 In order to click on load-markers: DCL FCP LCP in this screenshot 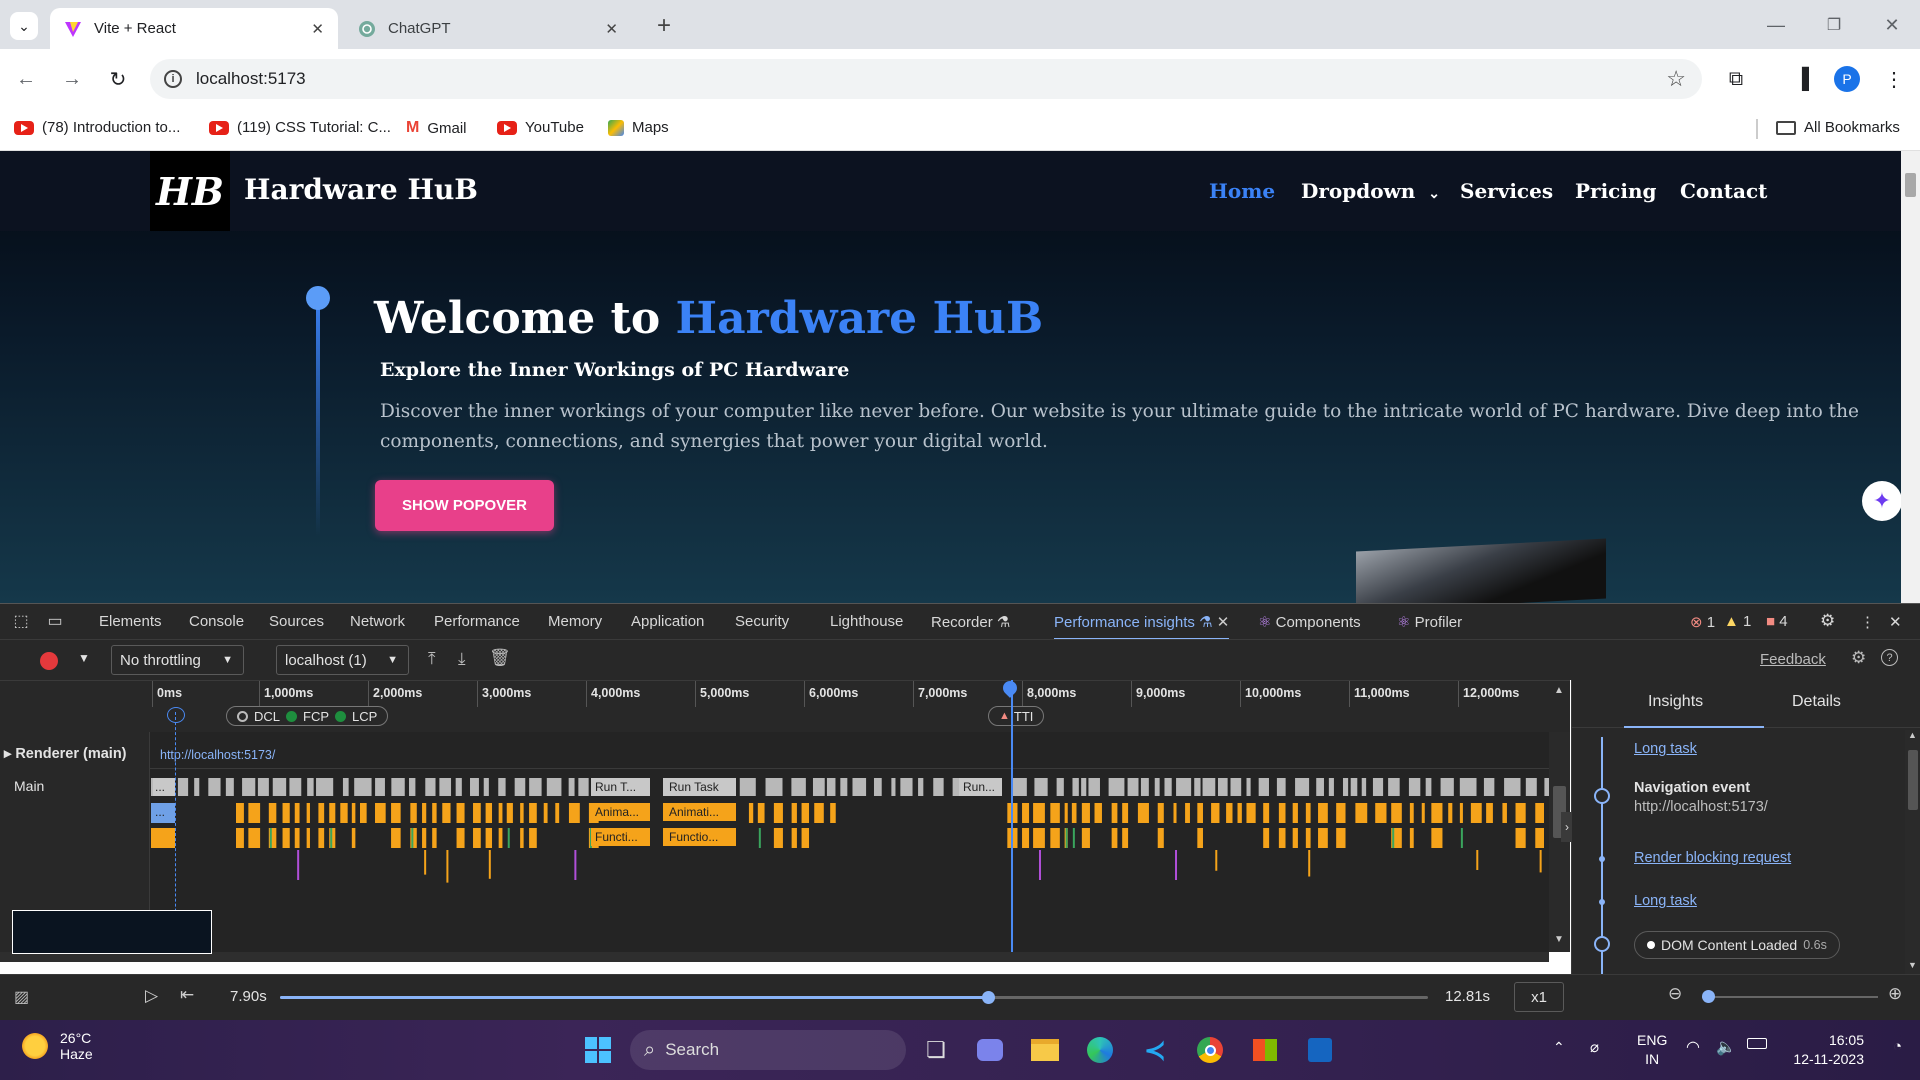, I will do `click(307, 716)`.